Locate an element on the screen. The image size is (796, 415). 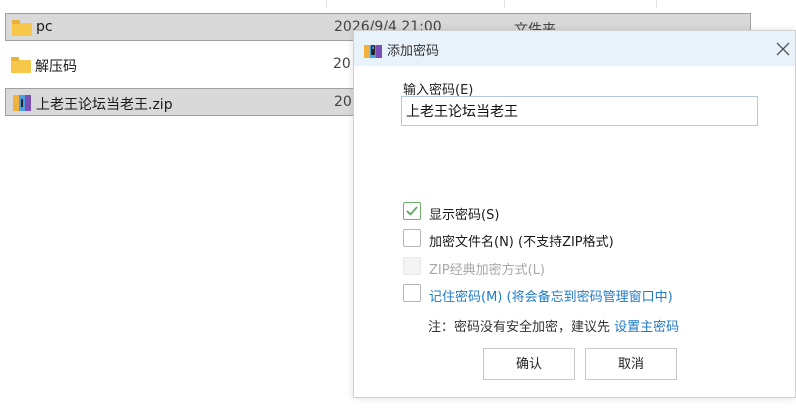
show-password-checkbox is located at coordinates (412, 211).